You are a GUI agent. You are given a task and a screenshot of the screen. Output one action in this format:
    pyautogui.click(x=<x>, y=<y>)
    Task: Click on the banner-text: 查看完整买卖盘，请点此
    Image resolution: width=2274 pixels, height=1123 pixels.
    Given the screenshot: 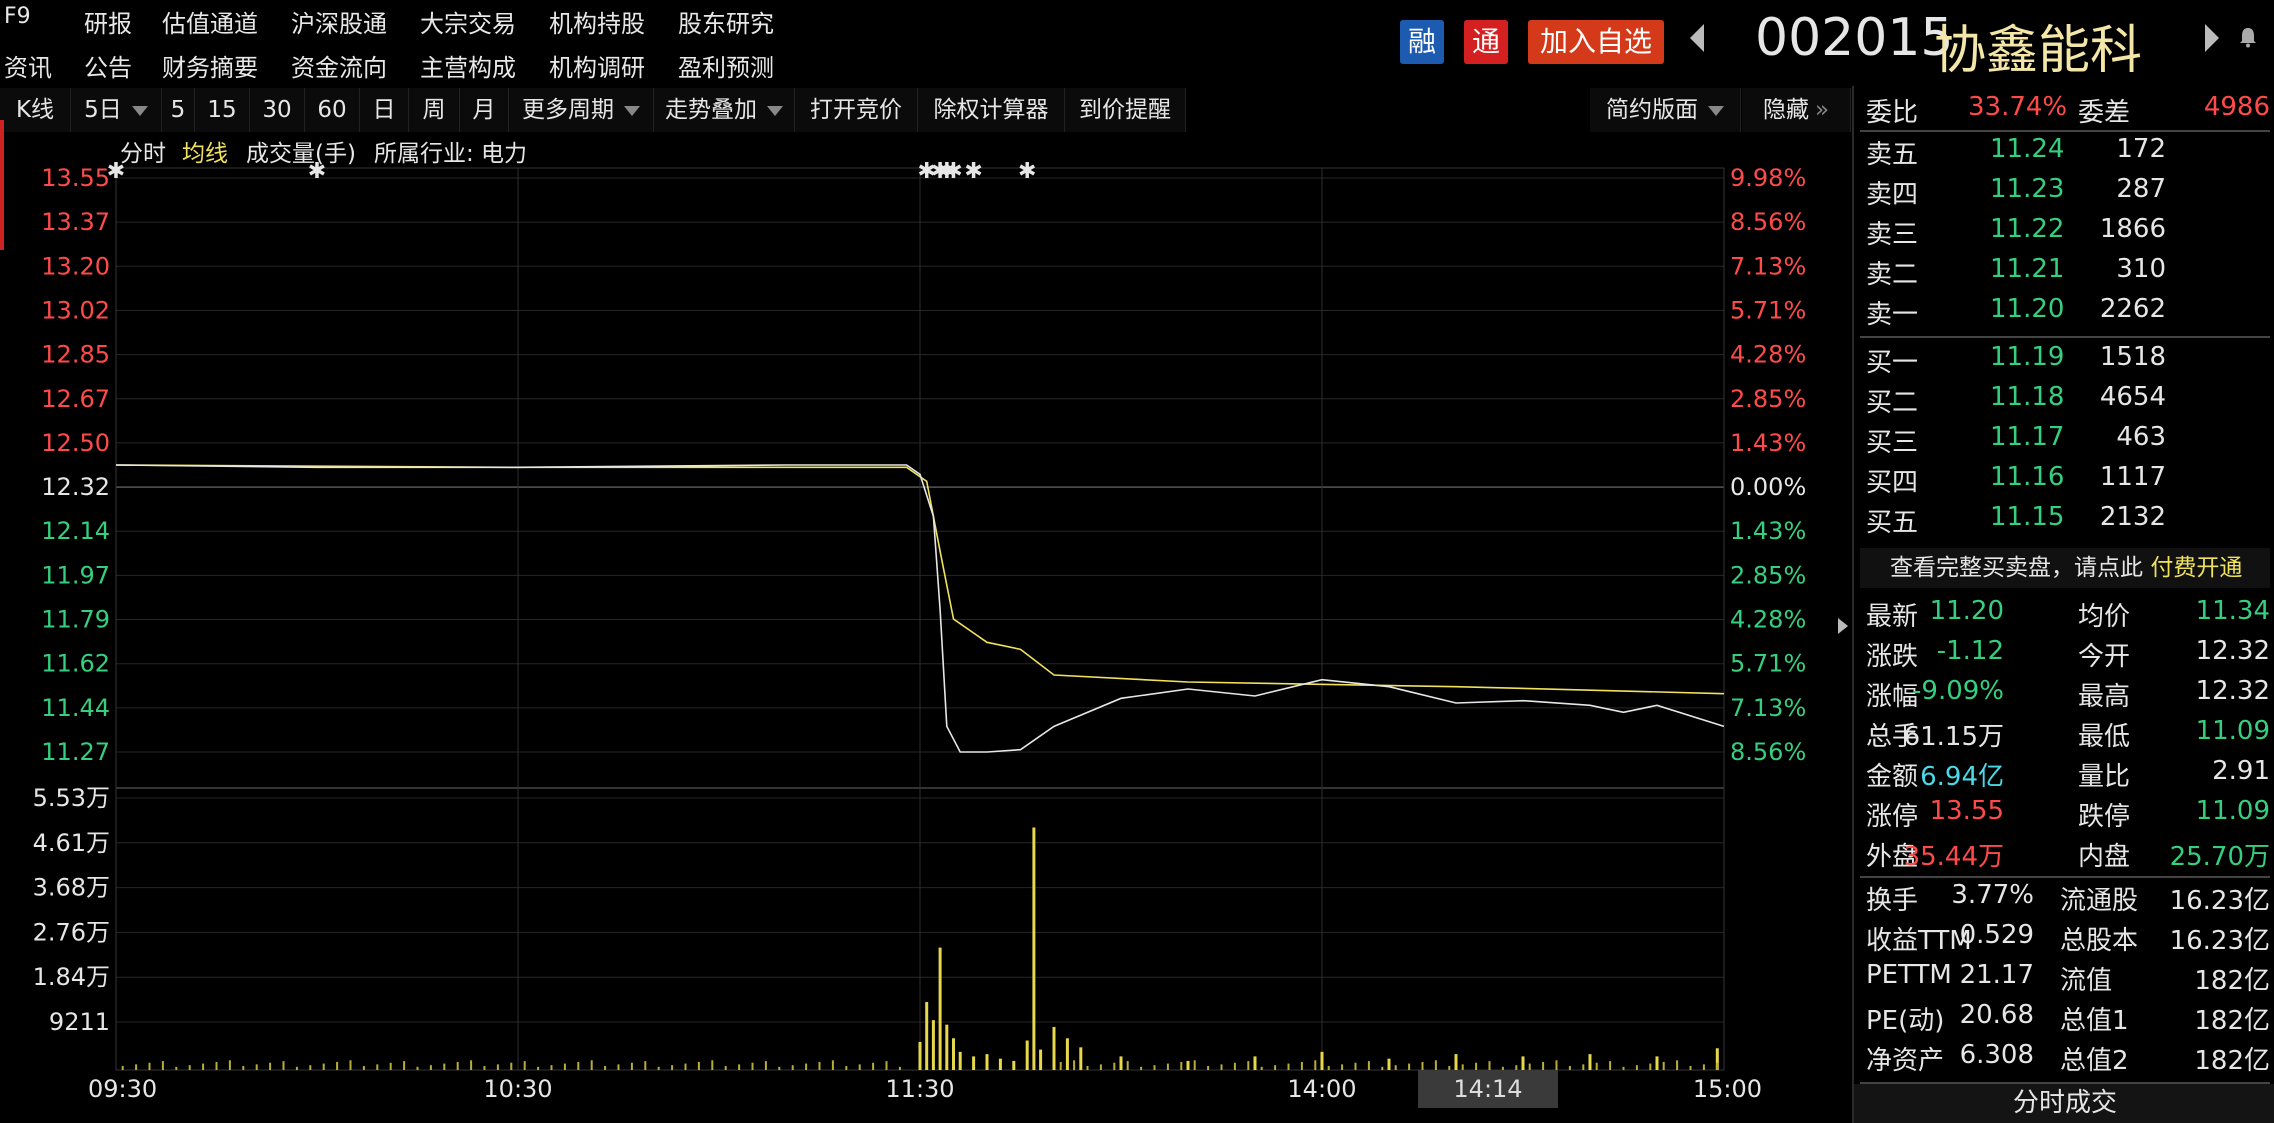 What is the action you would take?
    pyautogui.click(x=2016, y=568)
    